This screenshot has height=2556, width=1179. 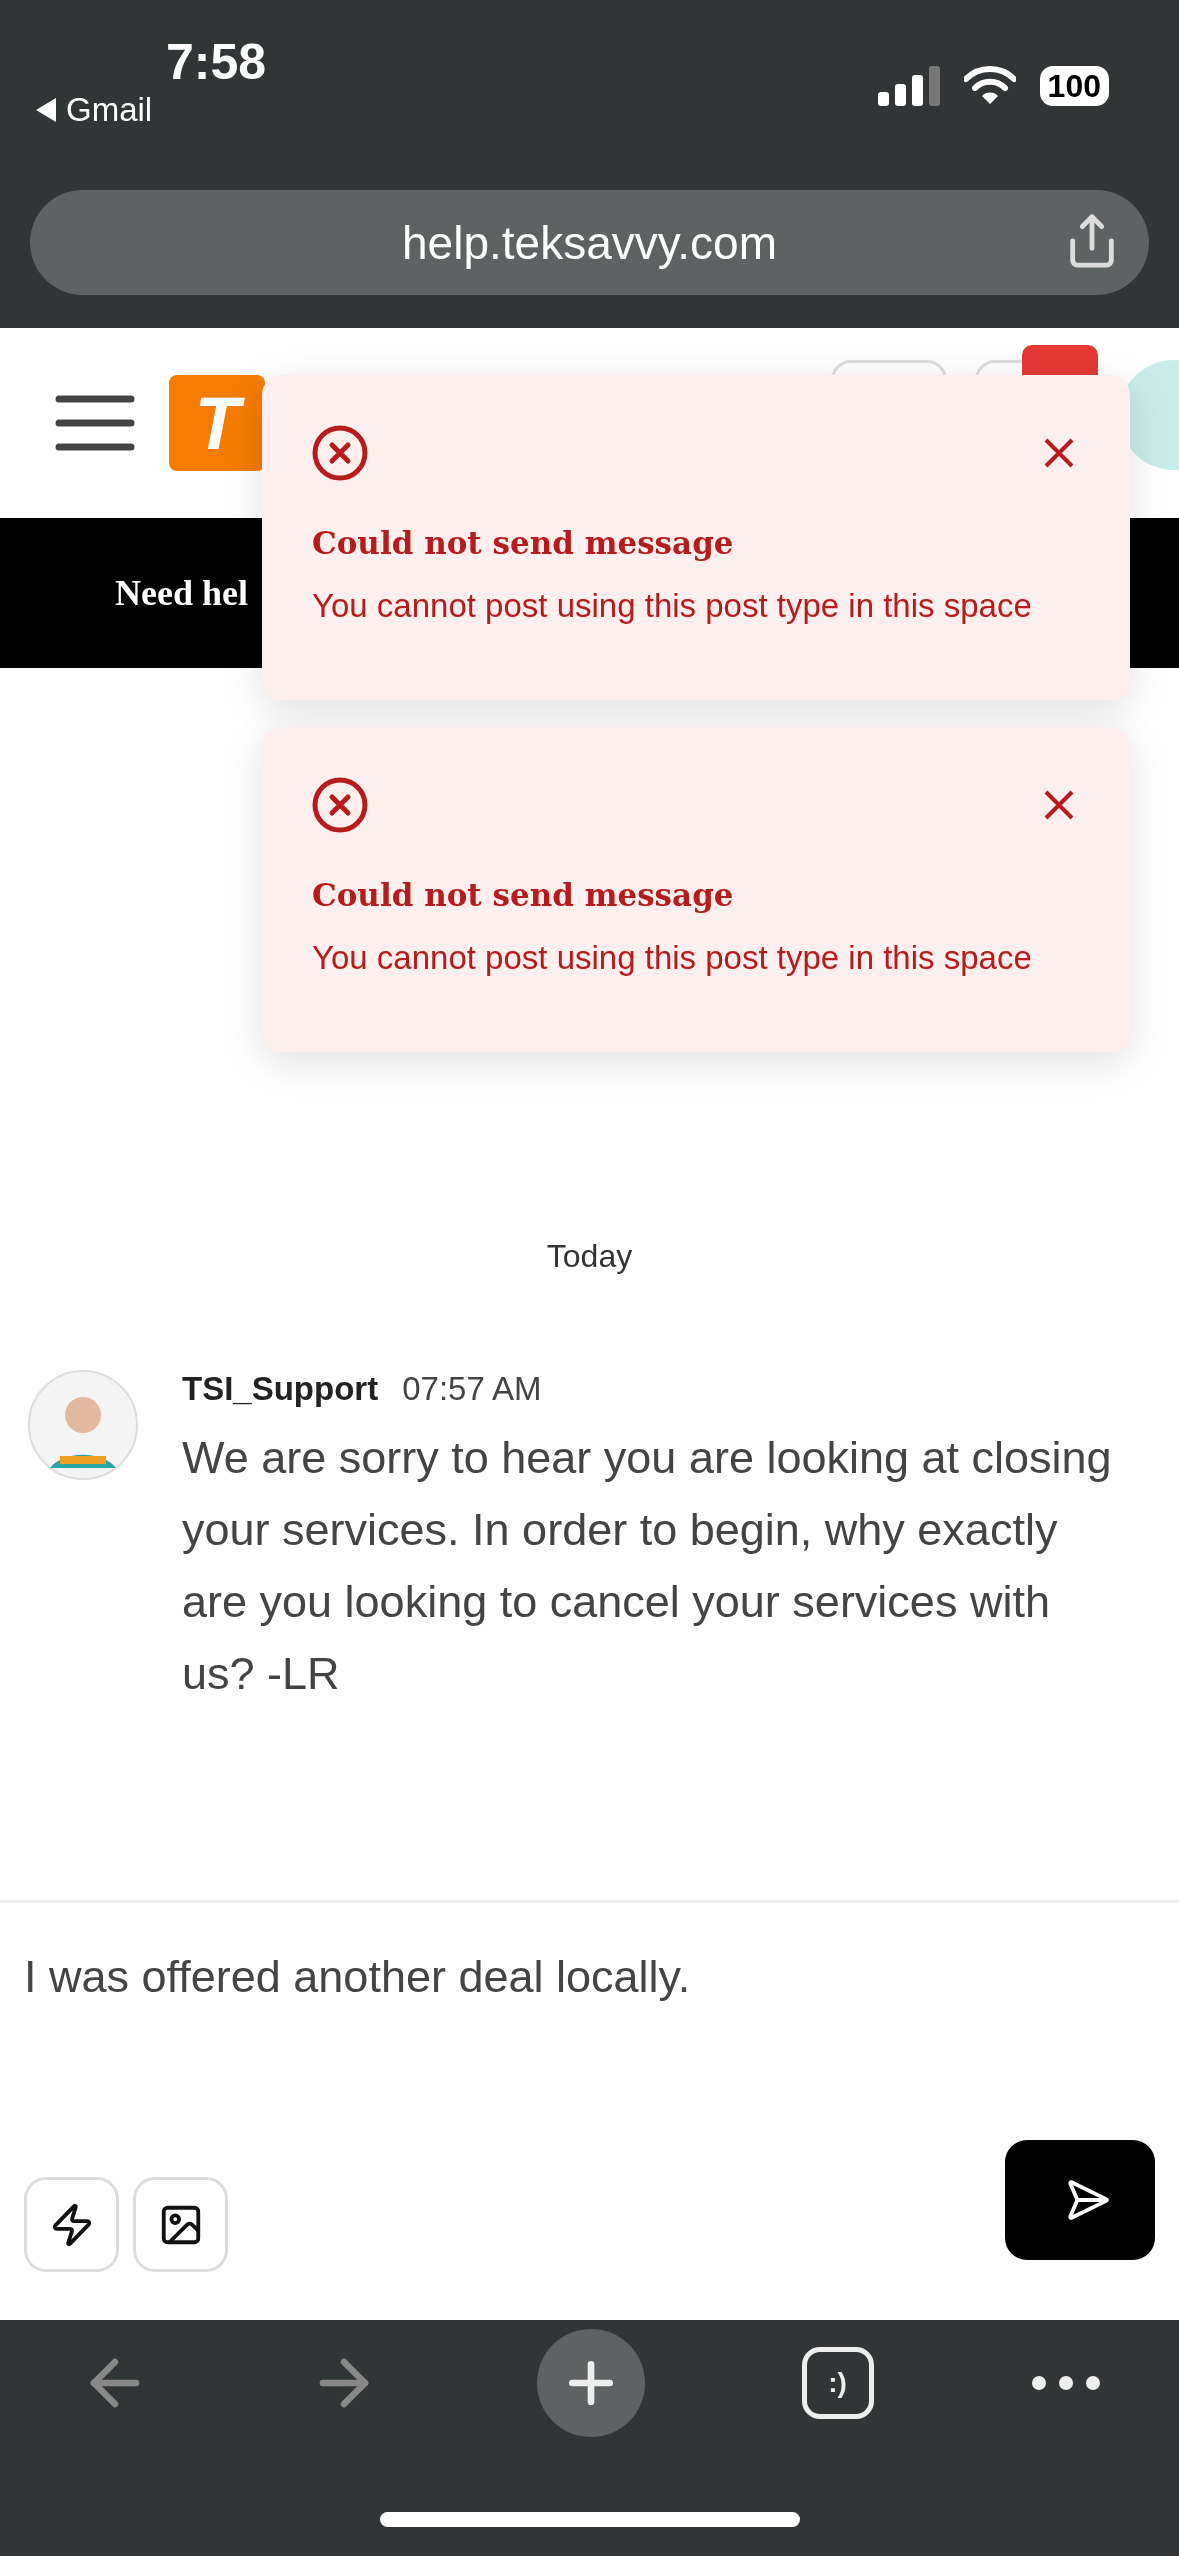 What do you see at coordinates (837, 2383) in the screenshot?
I see `tabs-button: :)` at bounding box center [837, 2383].